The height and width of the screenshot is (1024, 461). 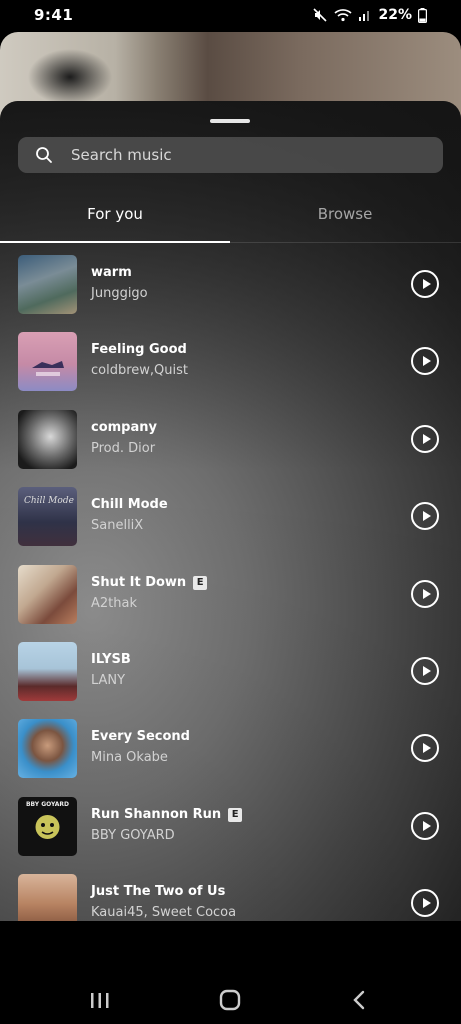 What do you see at coordinates (139, 370) in the screenshot?
I see `track-artist: coldbrew,Quist` at bounding box center [139, 370].